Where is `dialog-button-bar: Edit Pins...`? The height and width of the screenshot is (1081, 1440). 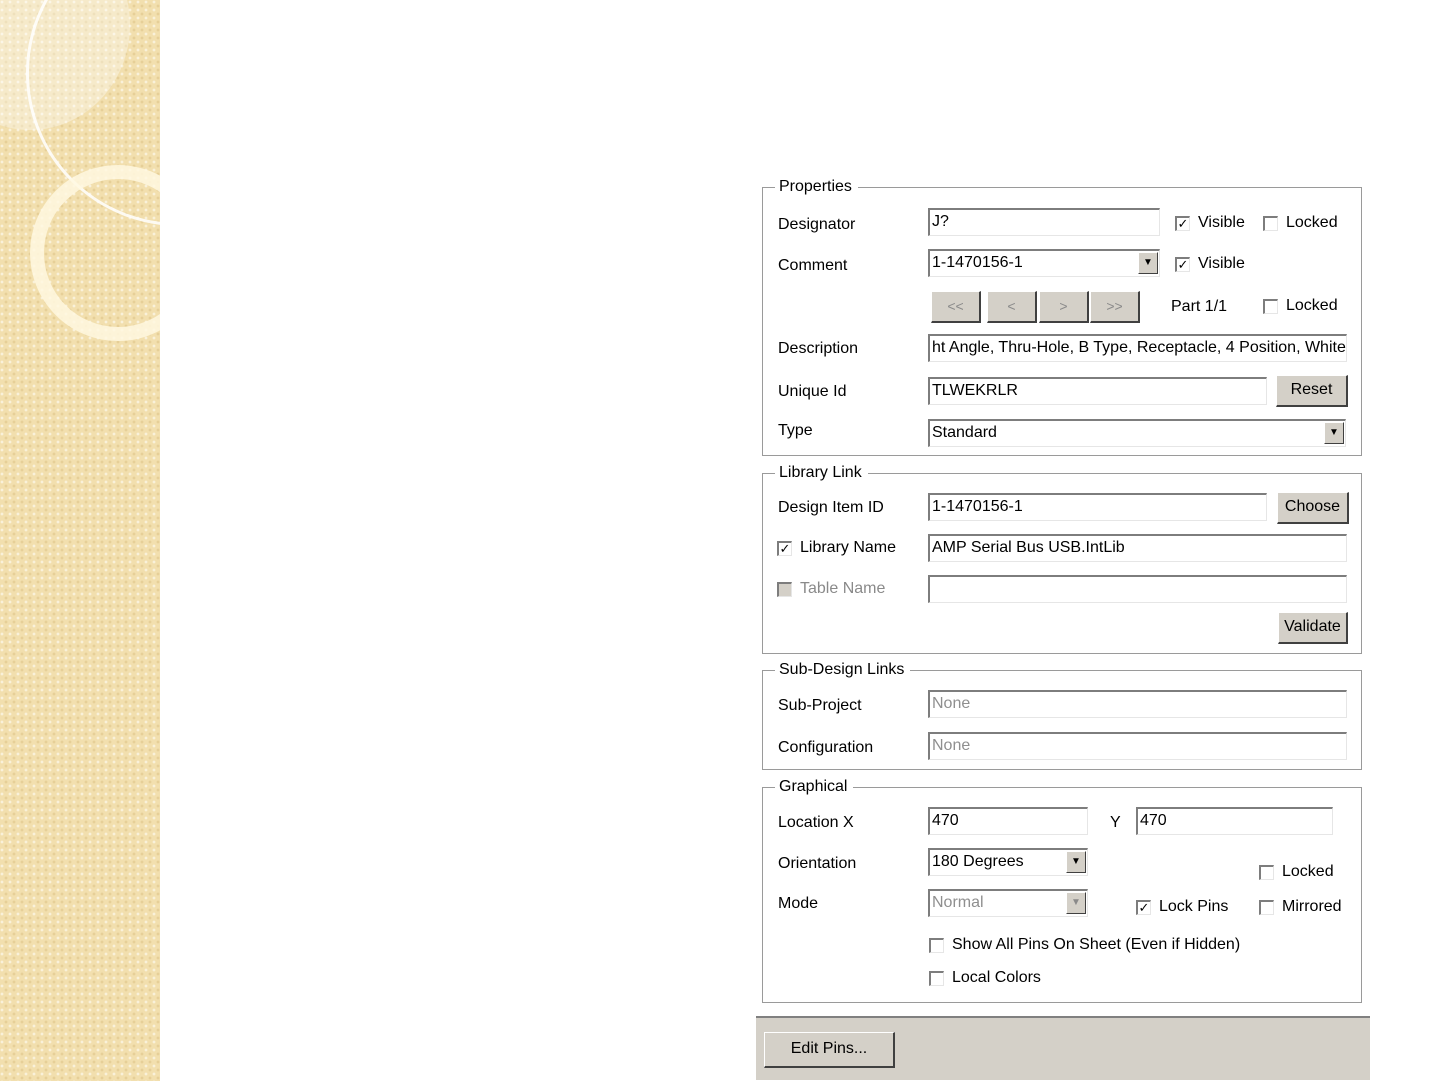 dialog-button-bar: Edit Pins... is located at coordinates (1063, 1048).